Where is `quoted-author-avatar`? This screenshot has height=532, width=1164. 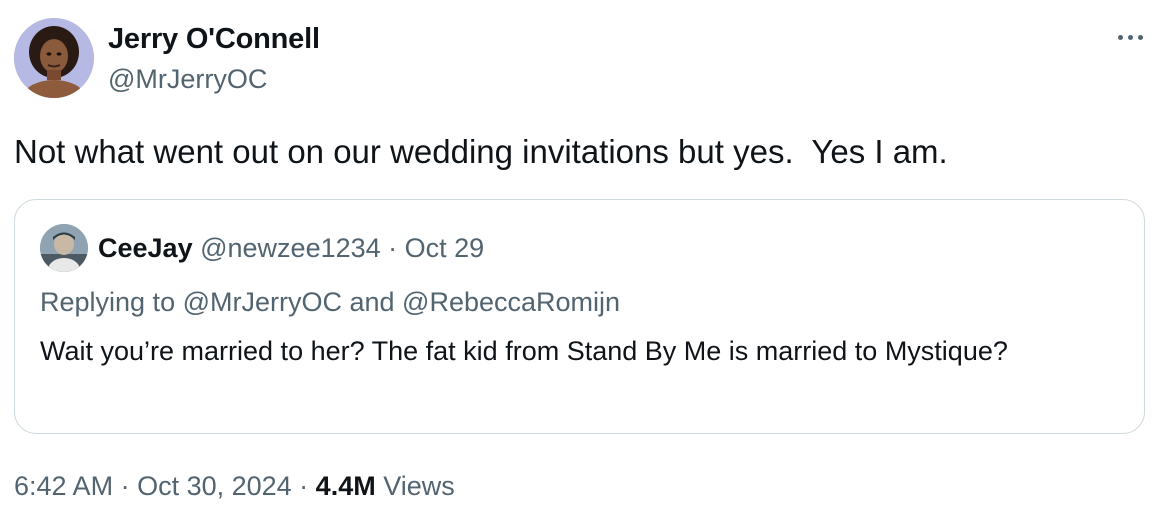 quoted-author-avatar is located at coordinates (64, 248).